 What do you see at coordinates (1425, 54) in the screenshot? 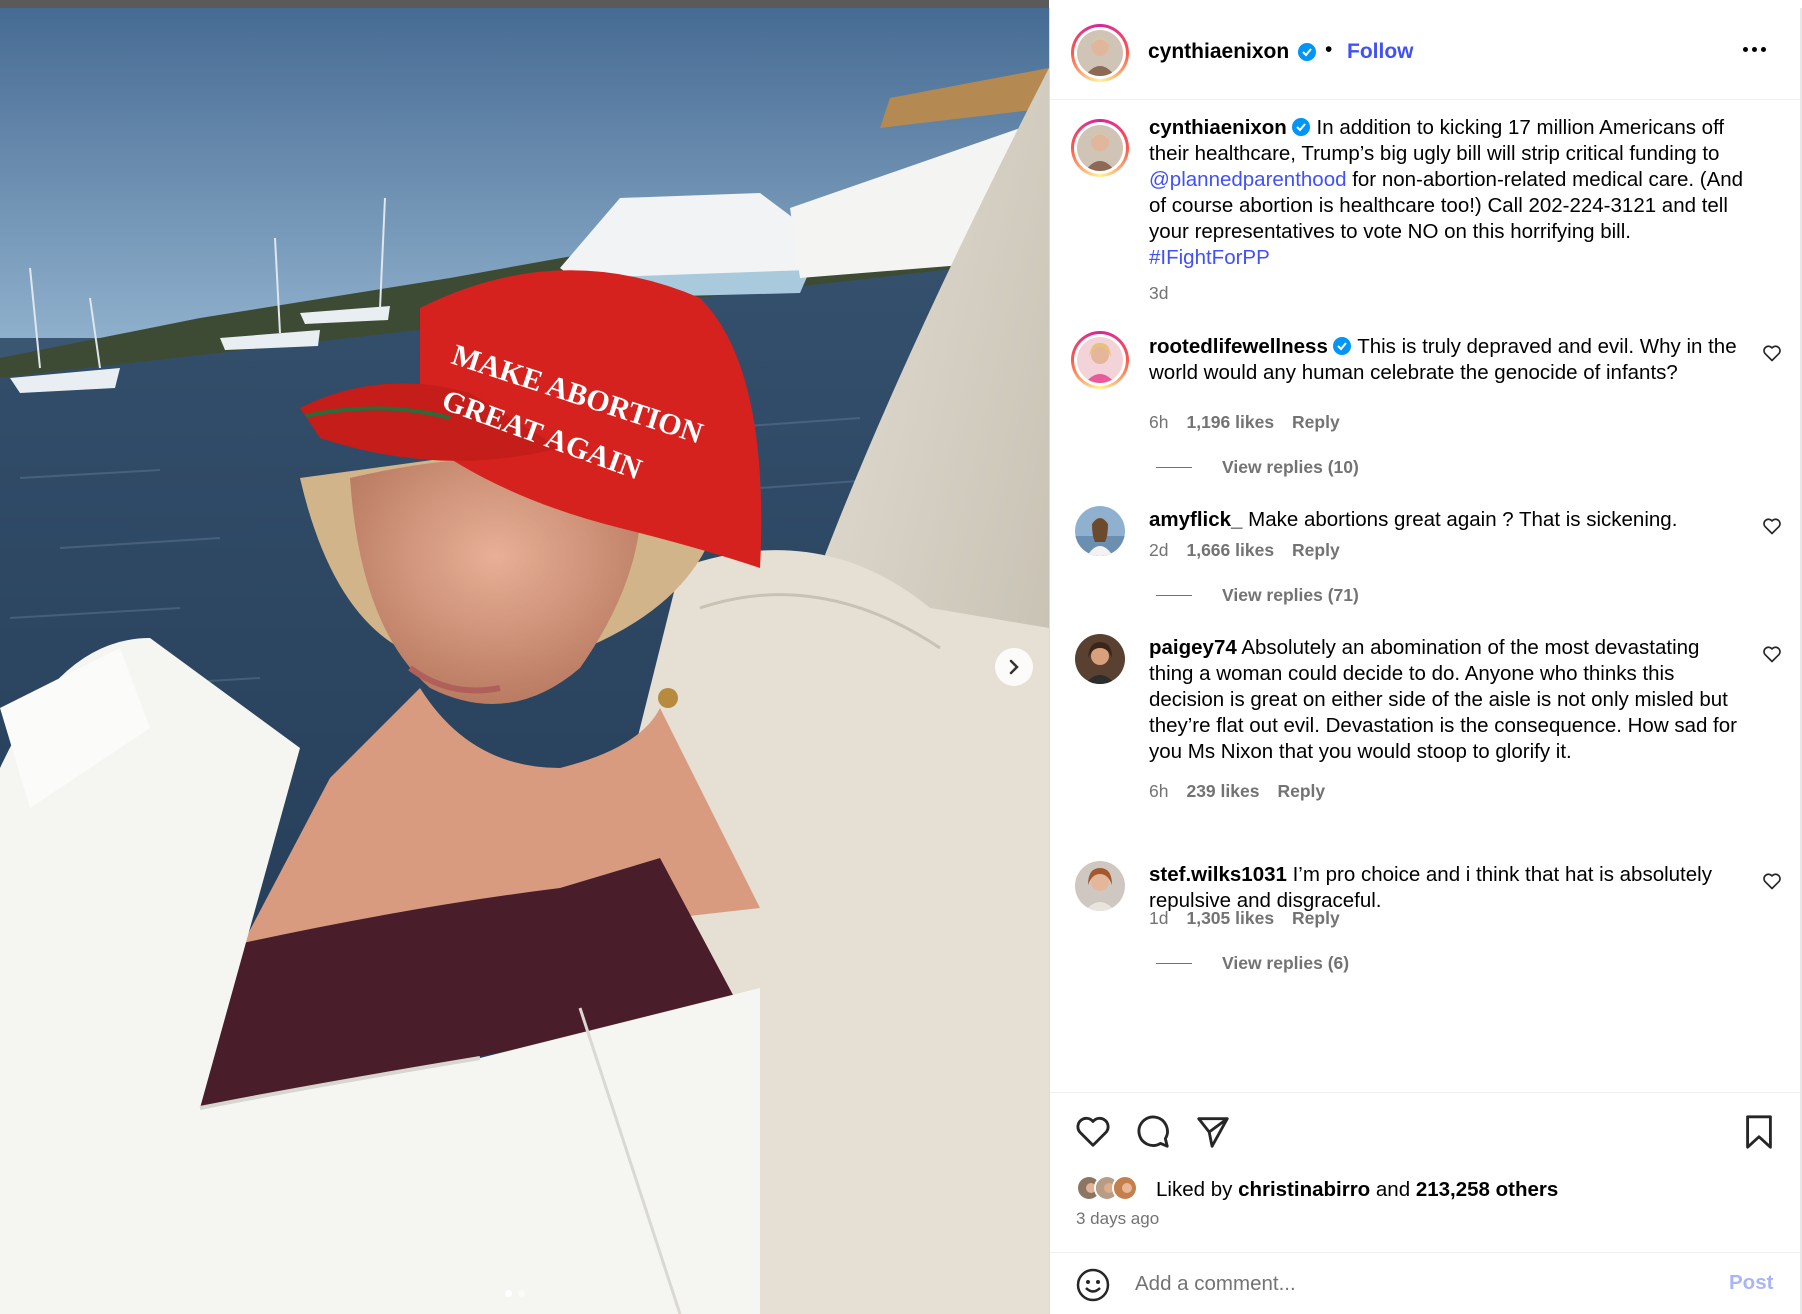
I see `post-header: cynthiaenixon • Follow` at bounding box center [1425, 54].